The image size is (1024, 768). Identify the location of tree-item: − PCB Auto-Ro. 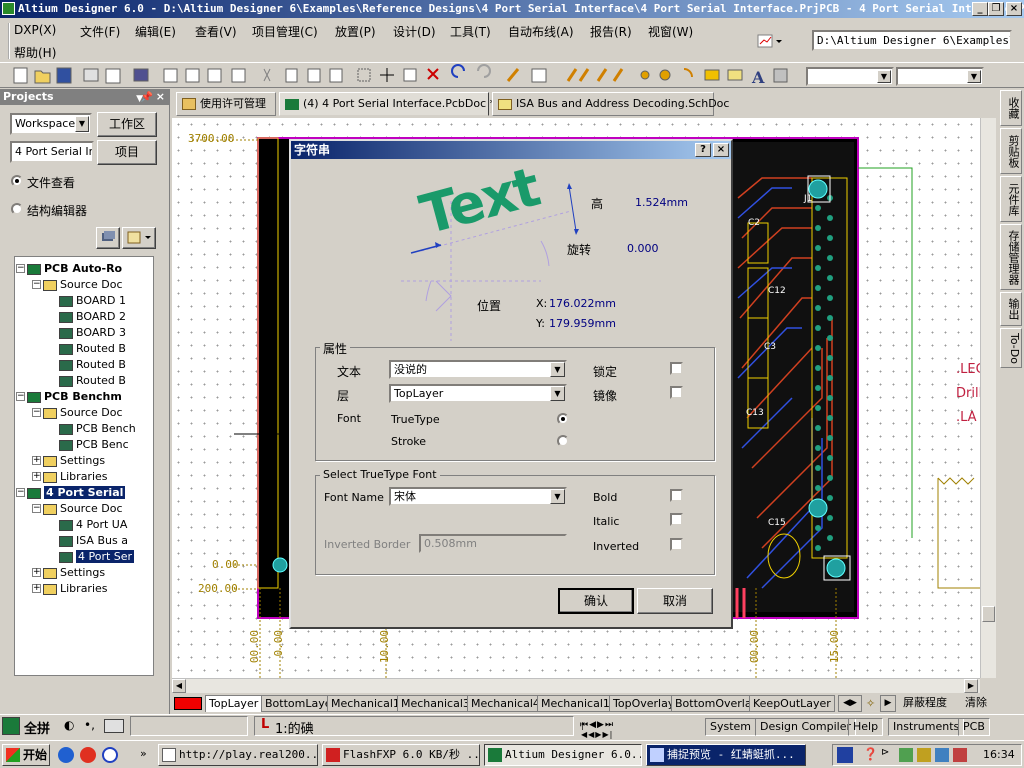
(69, 269).